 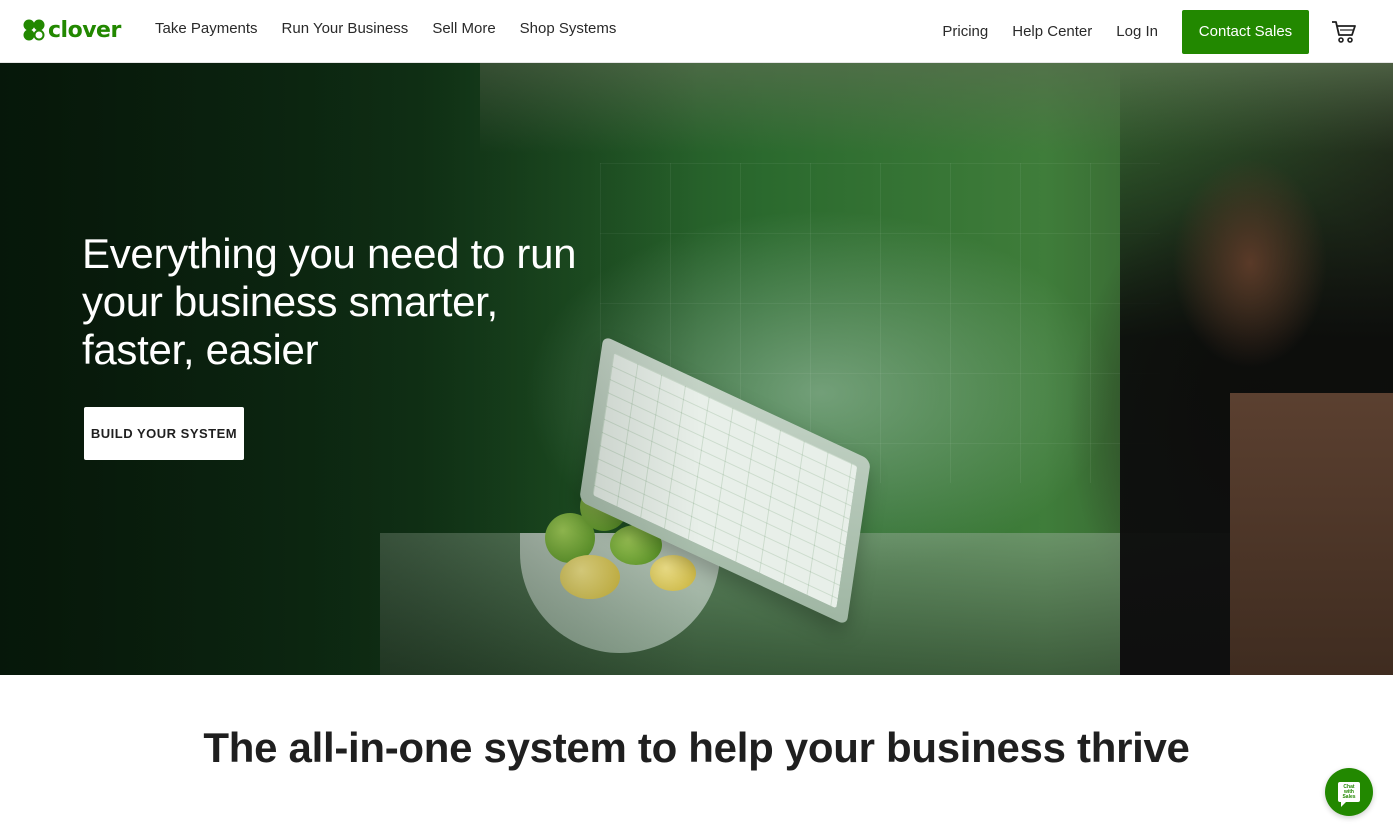 I want to click on clover-leaf-icon, so click(x=34, y=30).